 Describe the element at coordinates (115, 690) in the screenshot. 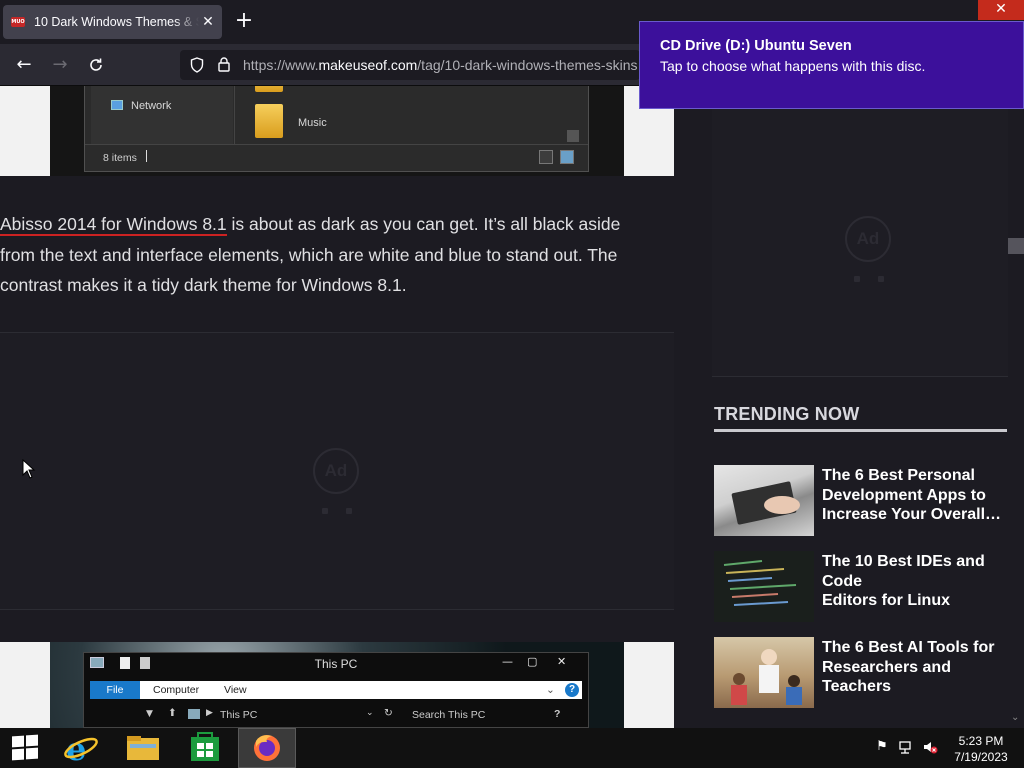

I see `ribbon-file-tab: File` at that location.